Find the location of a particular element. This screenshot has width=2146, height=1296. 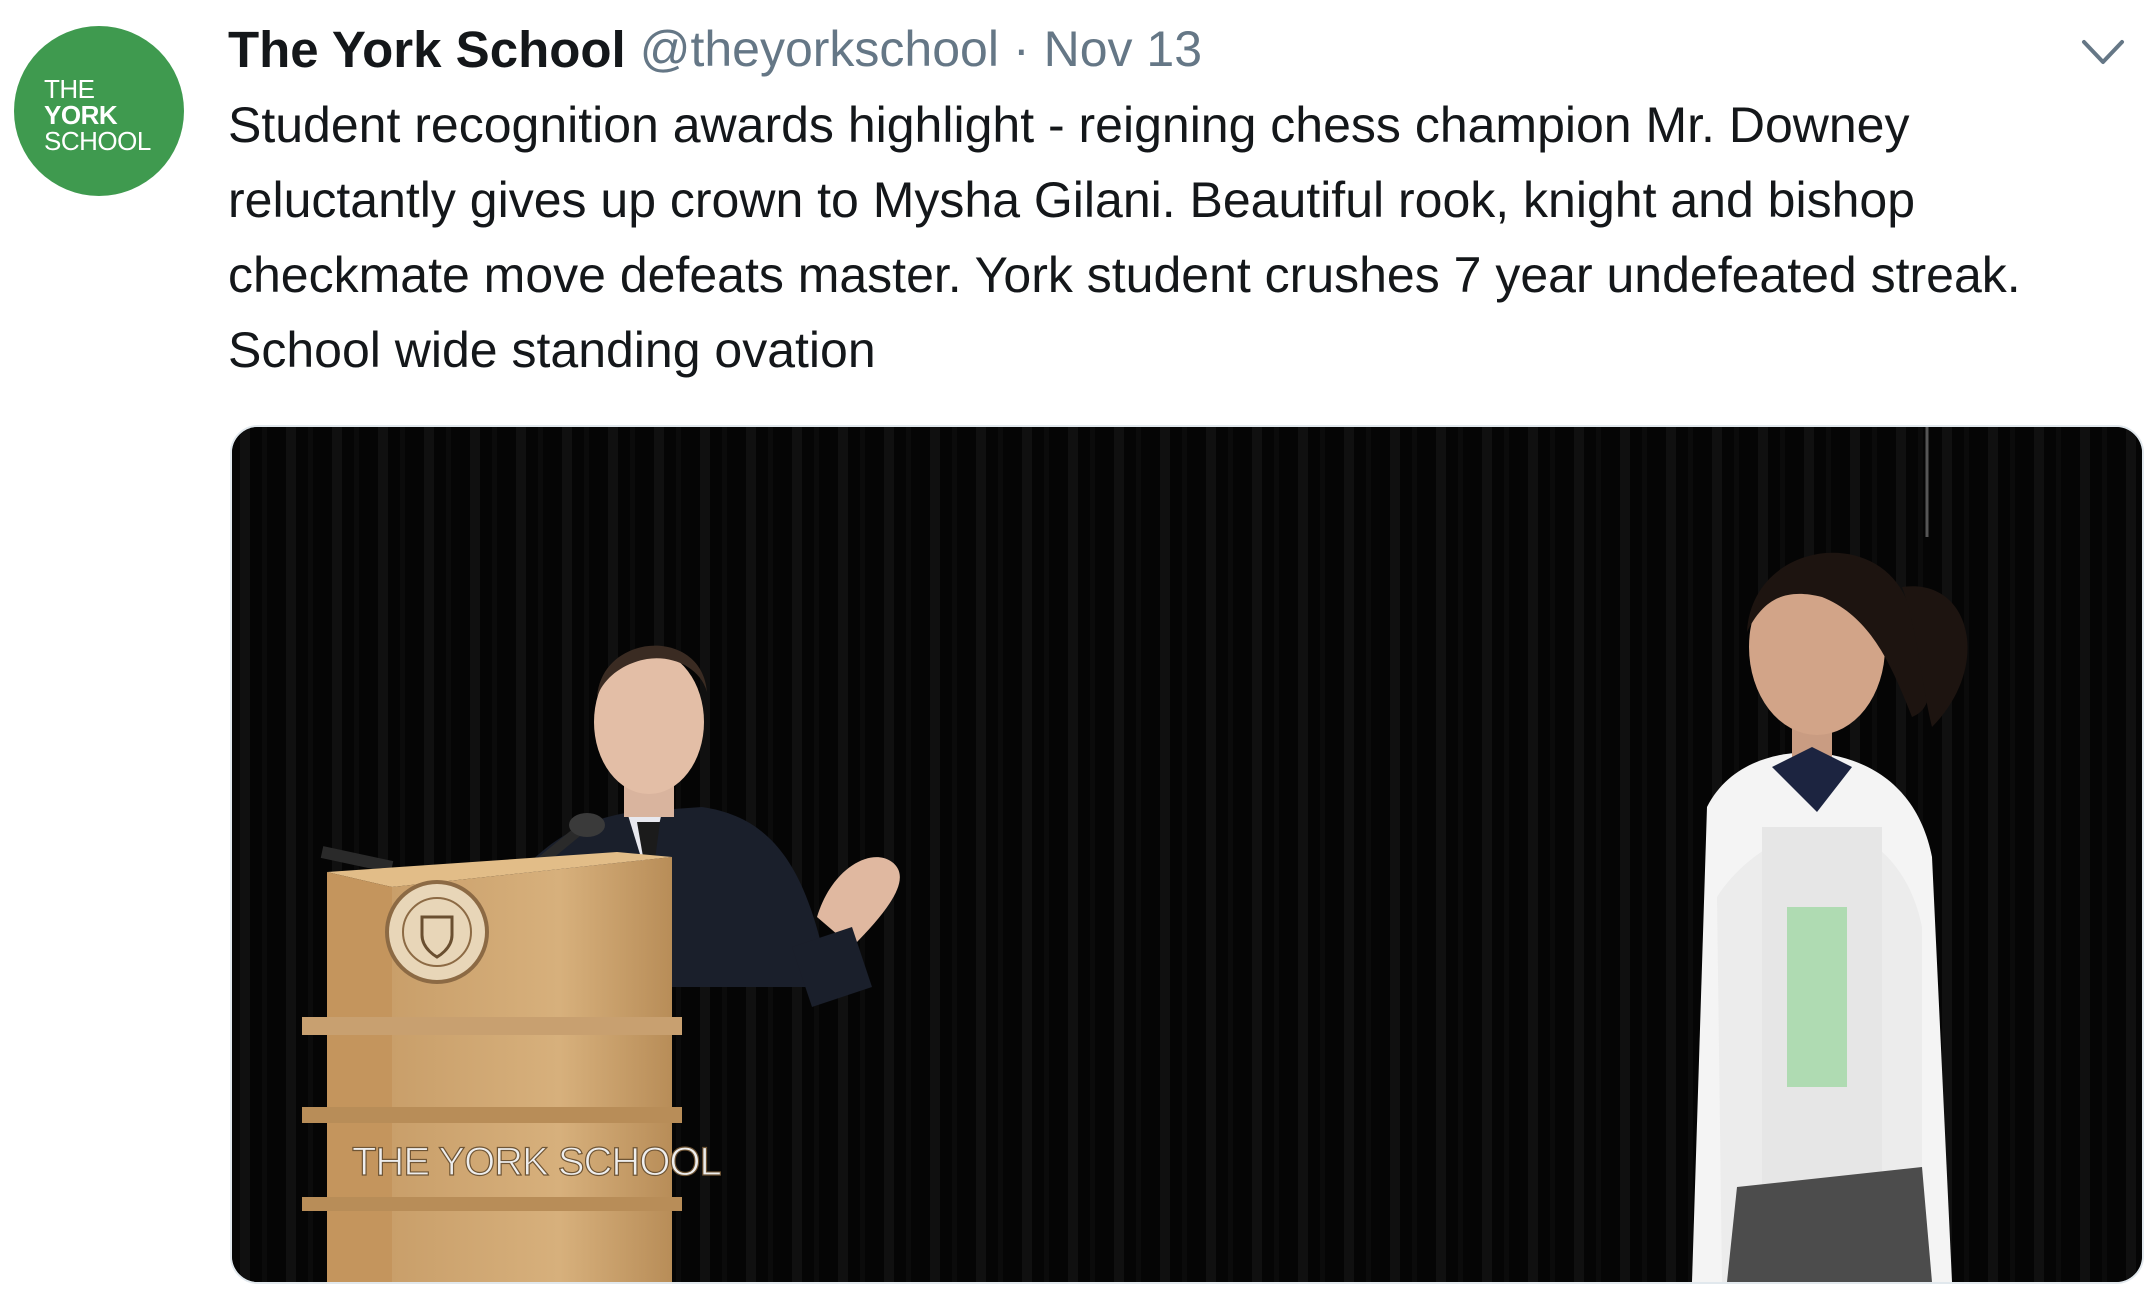

avatar: THE YORK SCHOOL is located at coordinates (99, 111).